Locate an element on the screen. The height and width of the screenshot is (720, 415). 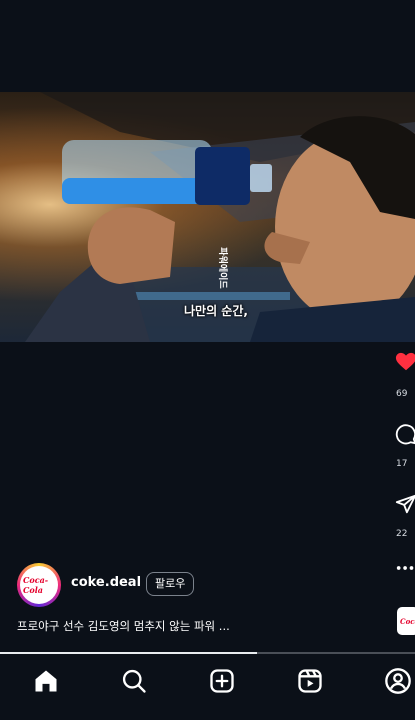
create-post-icon is located at coordinates (222, 681).